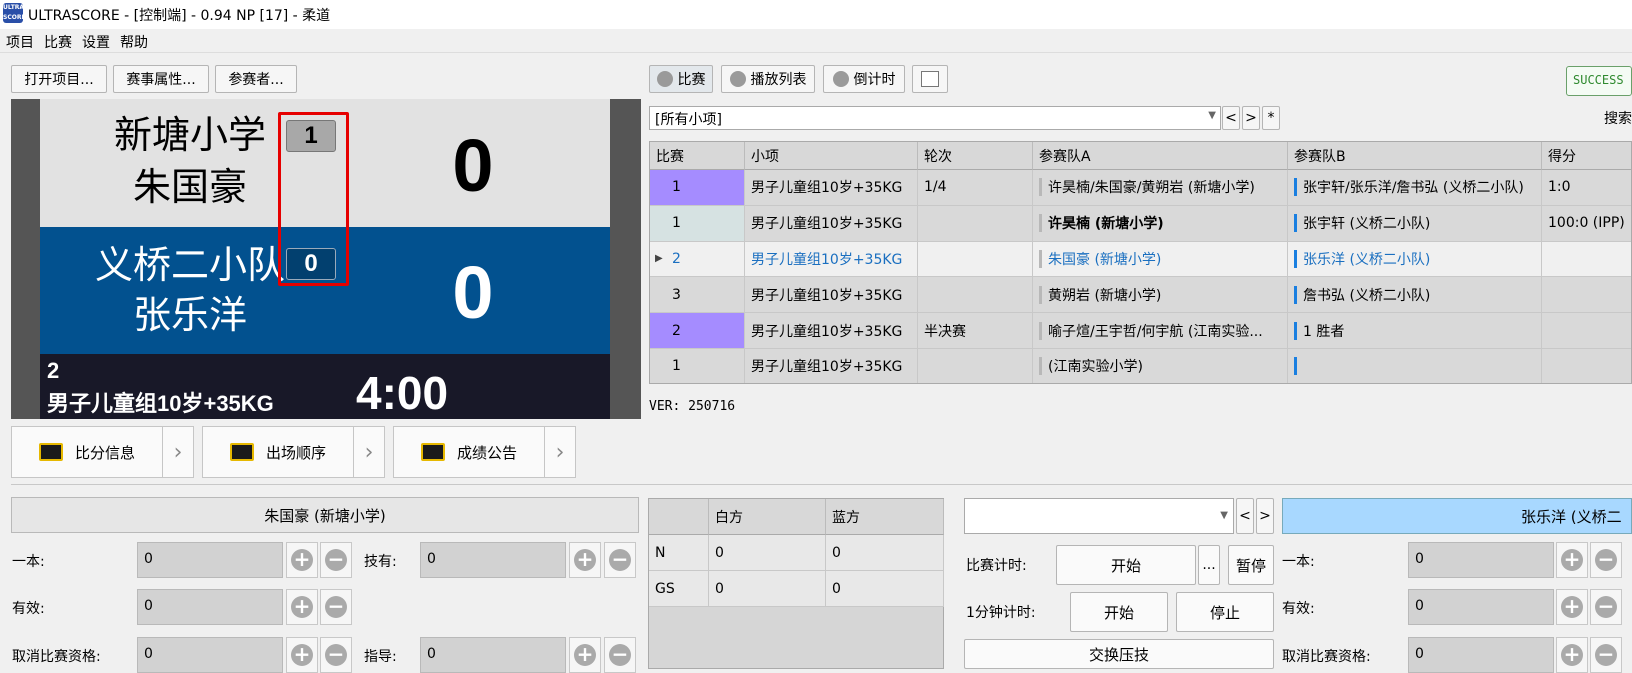 Image resolution: width=1632 pixels, height=673 pixels. I want to click on table-cell-score: 100:0 (IPP), so click(1586, 223).